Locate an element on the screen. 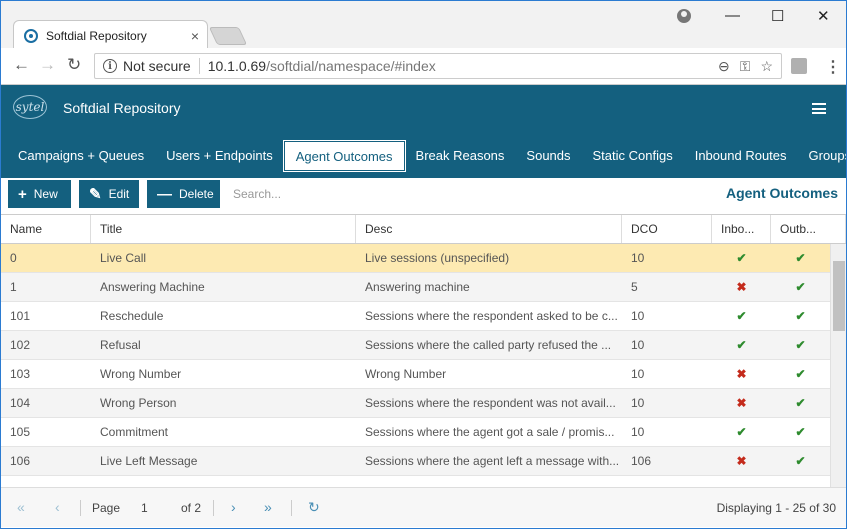 The image size is (847, 529). search-input is located at coordinates (333, 194).